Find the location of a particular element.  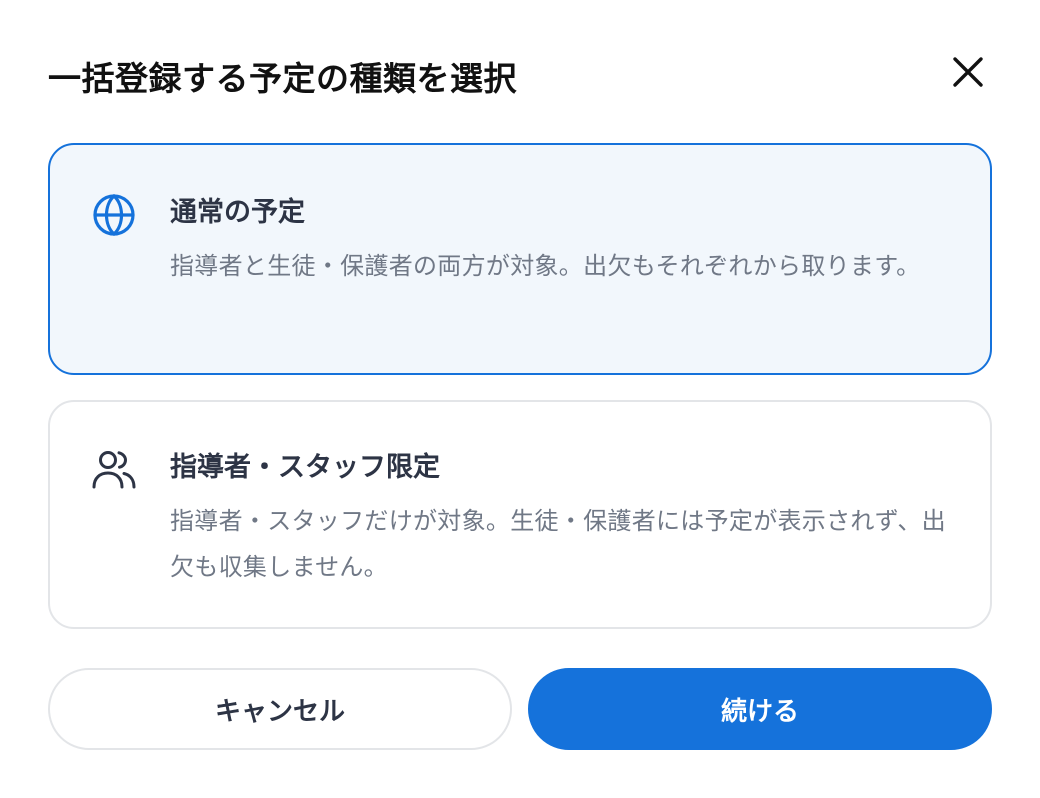

option-title: 指導者・スタッフ限定 is located at coordinates (305, 467).